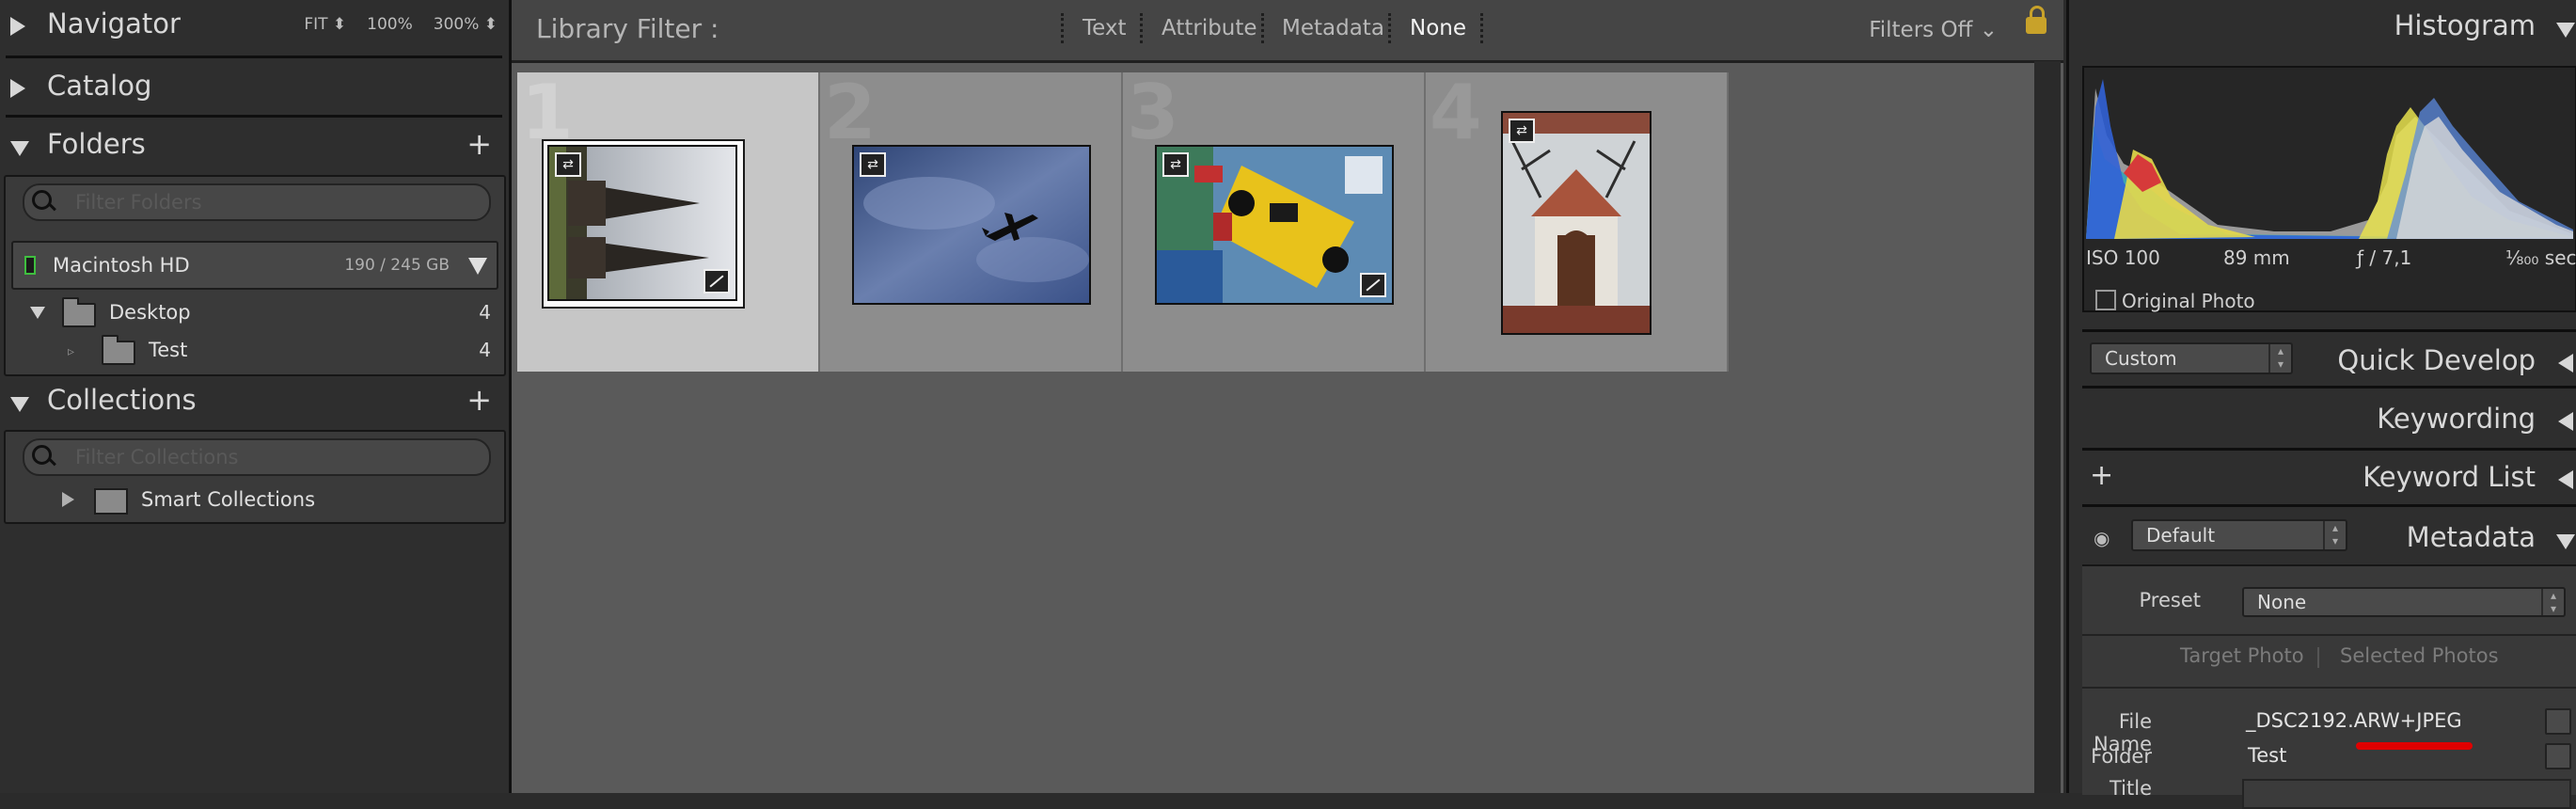 The height and width of the screenshot is (809, 2576). I want to click on volume-status-icon, so click(30, 265).